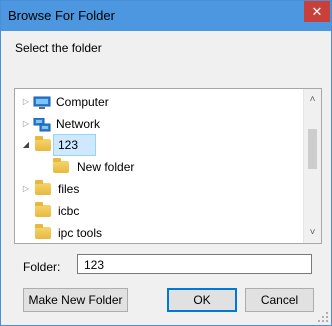 The image size is (332, 326). I want to click on scroll-down-button: ˅, so click(312, 232).